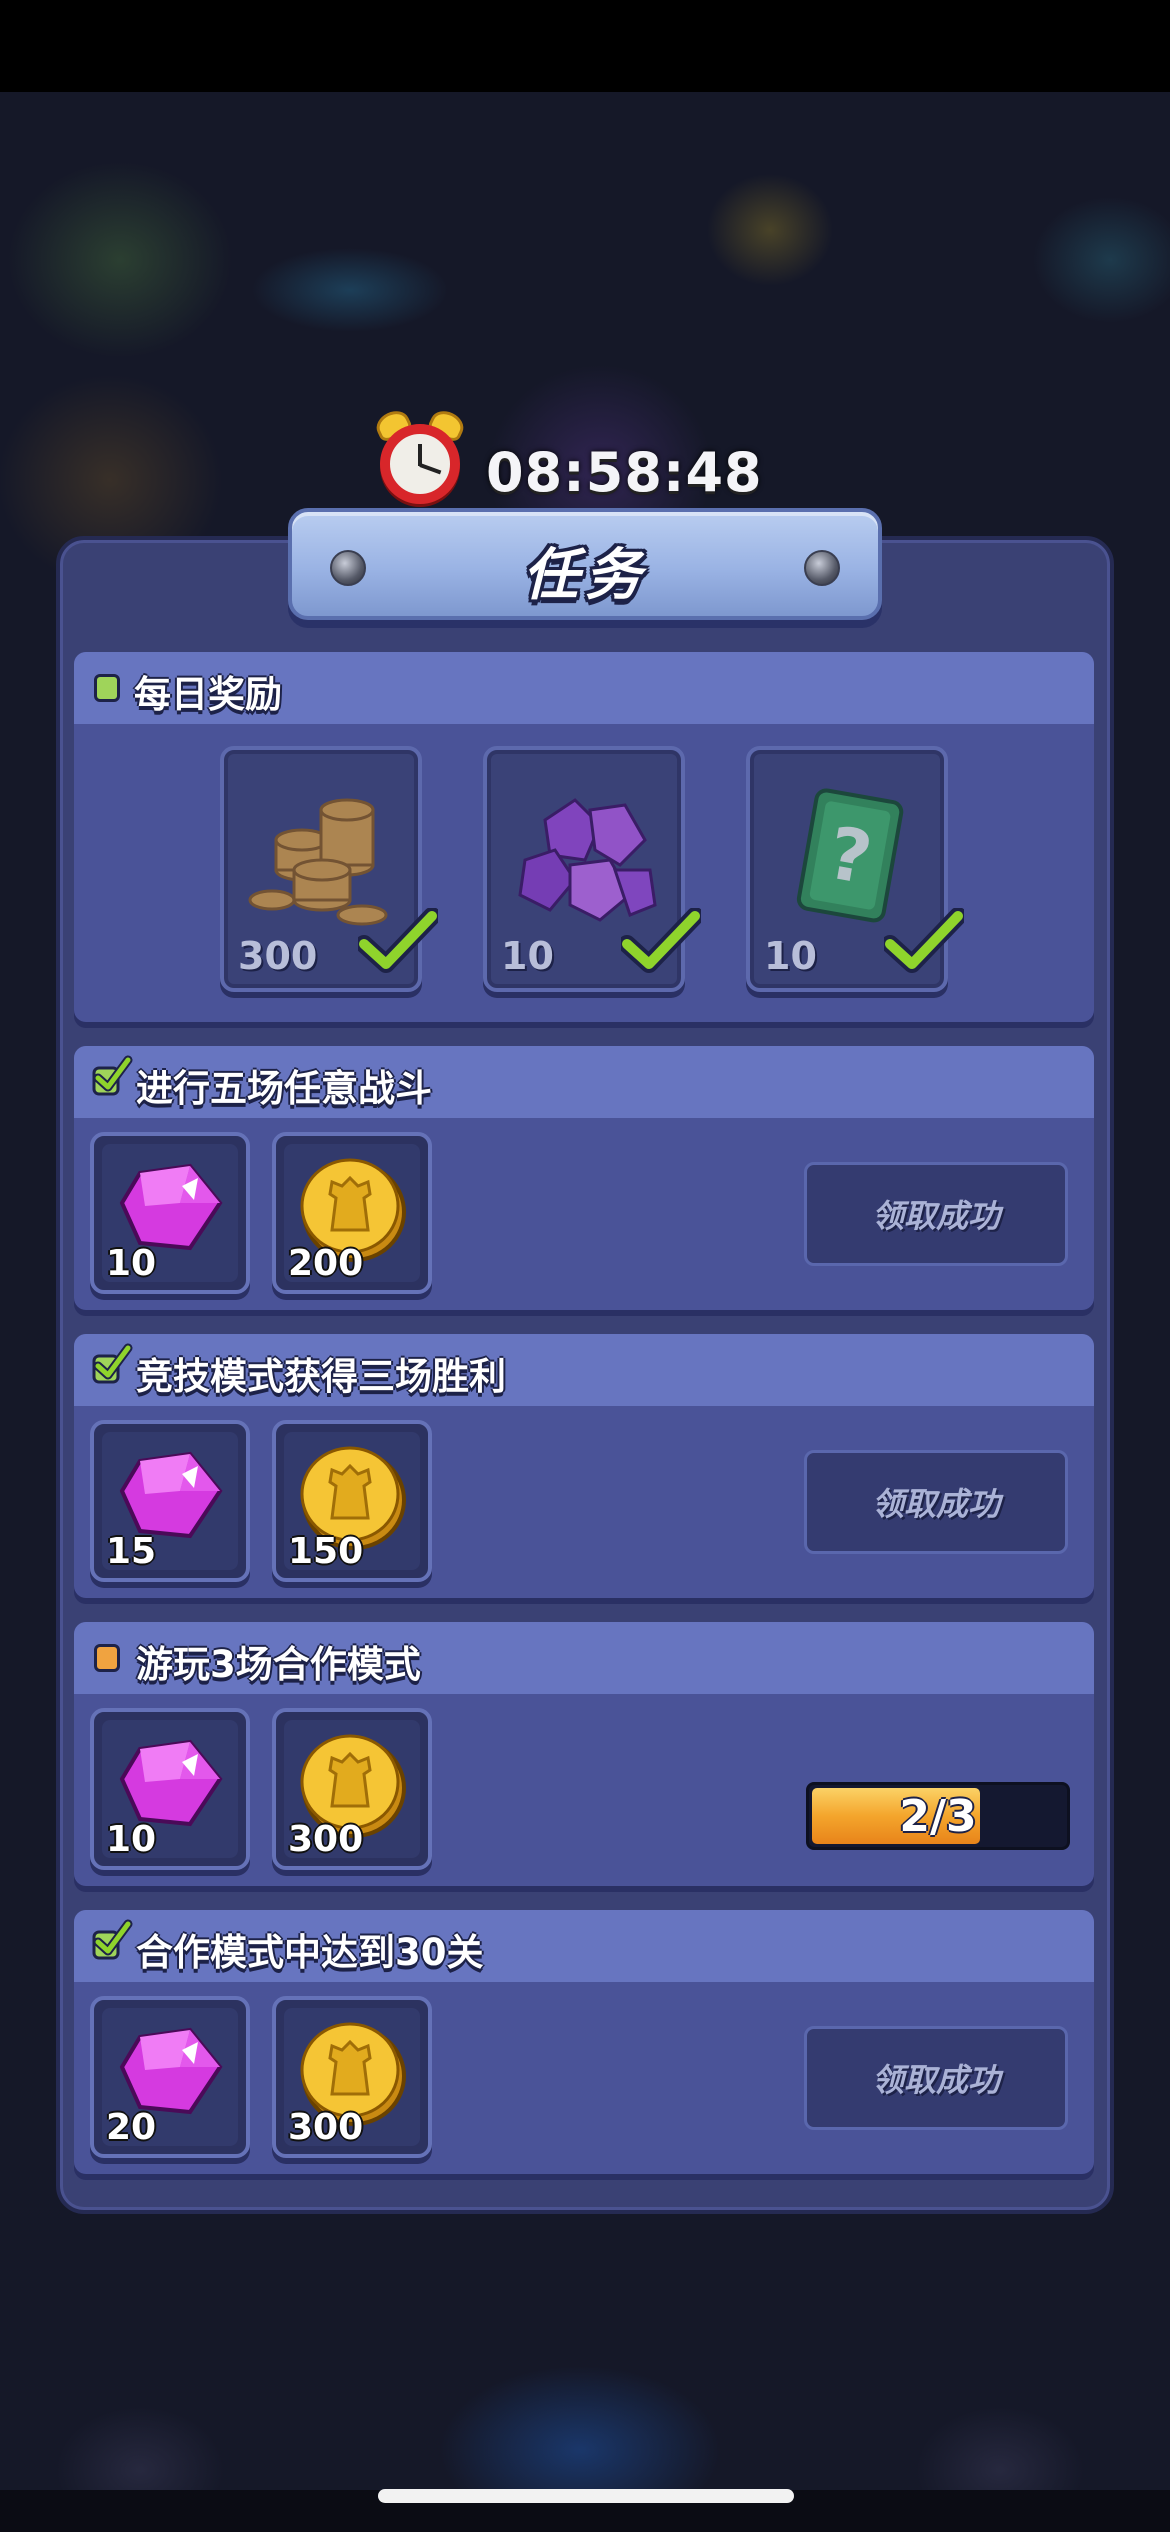  What do you see at coordinates (584, 688) in the screenshot?
I see `section-header: 每日奖励` at bounding box center [584, 688].